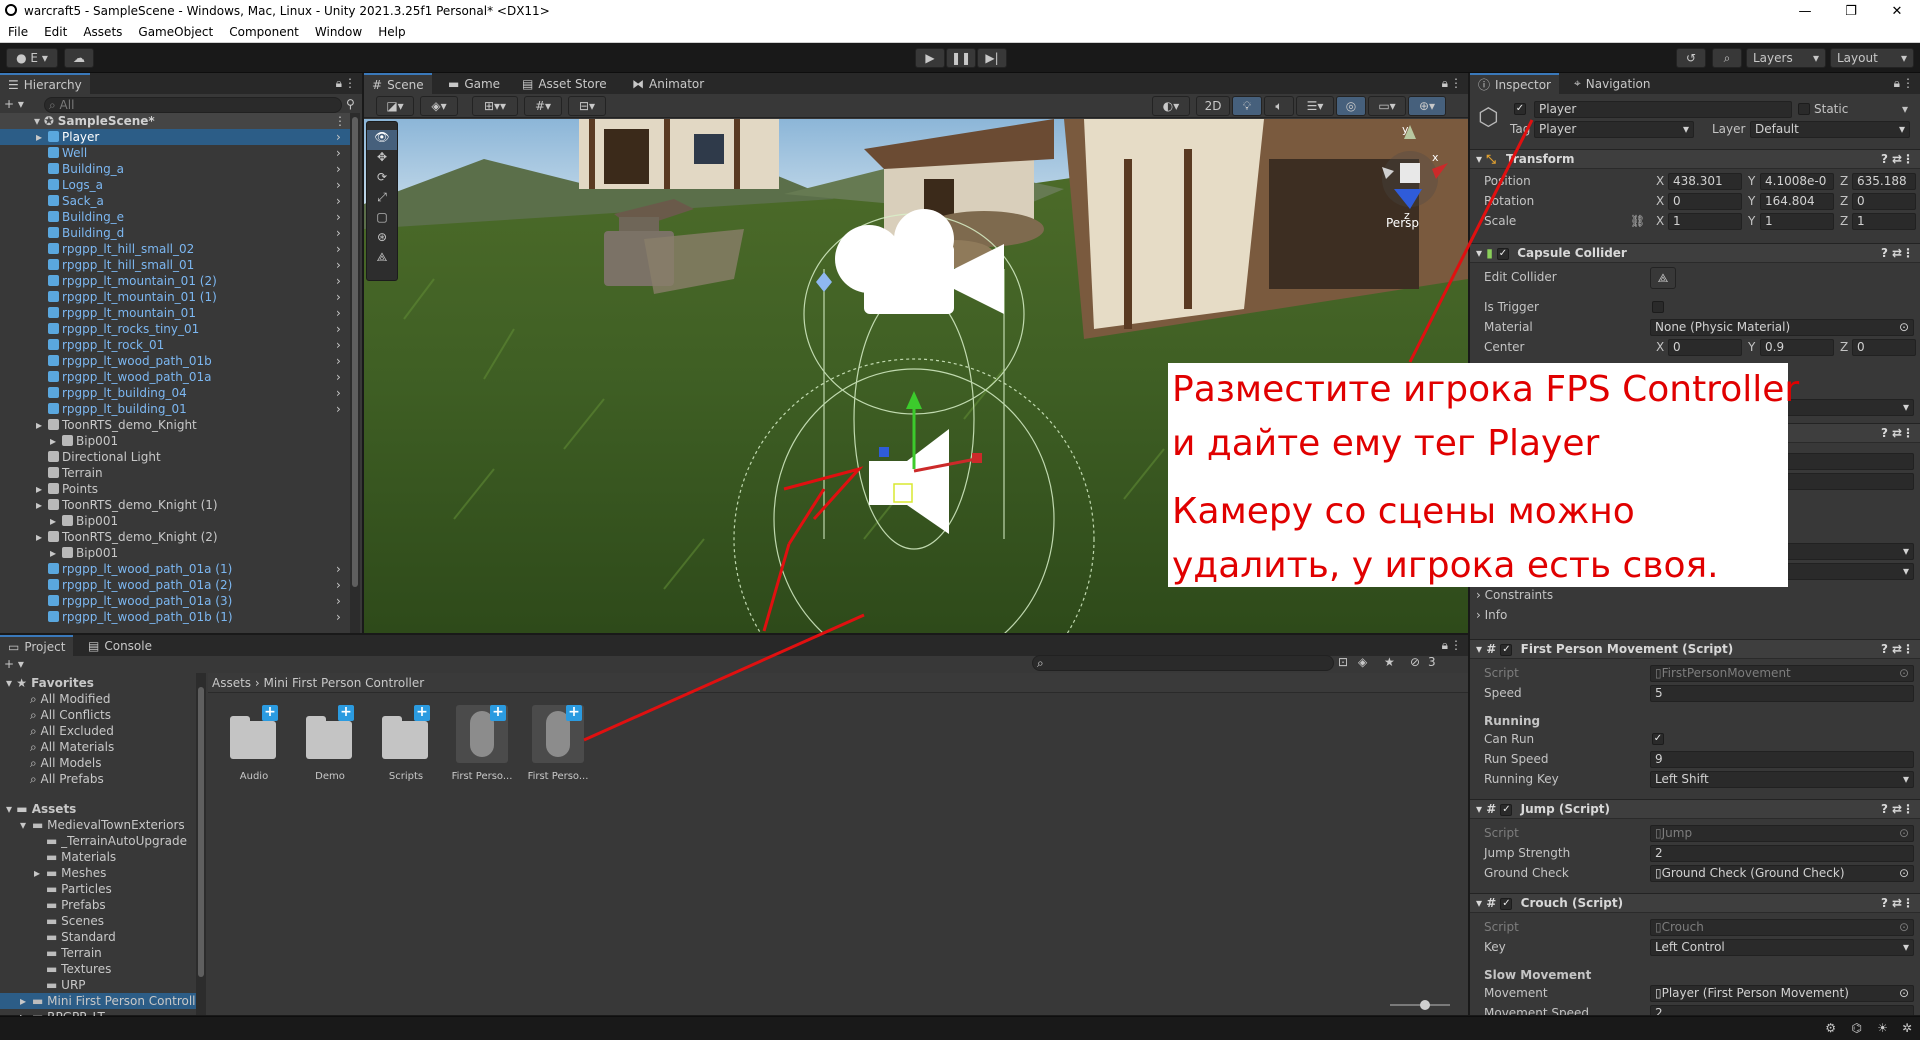  I want to click on annotation-line-3: Камеру со сцены можно, so click(1403, 511).